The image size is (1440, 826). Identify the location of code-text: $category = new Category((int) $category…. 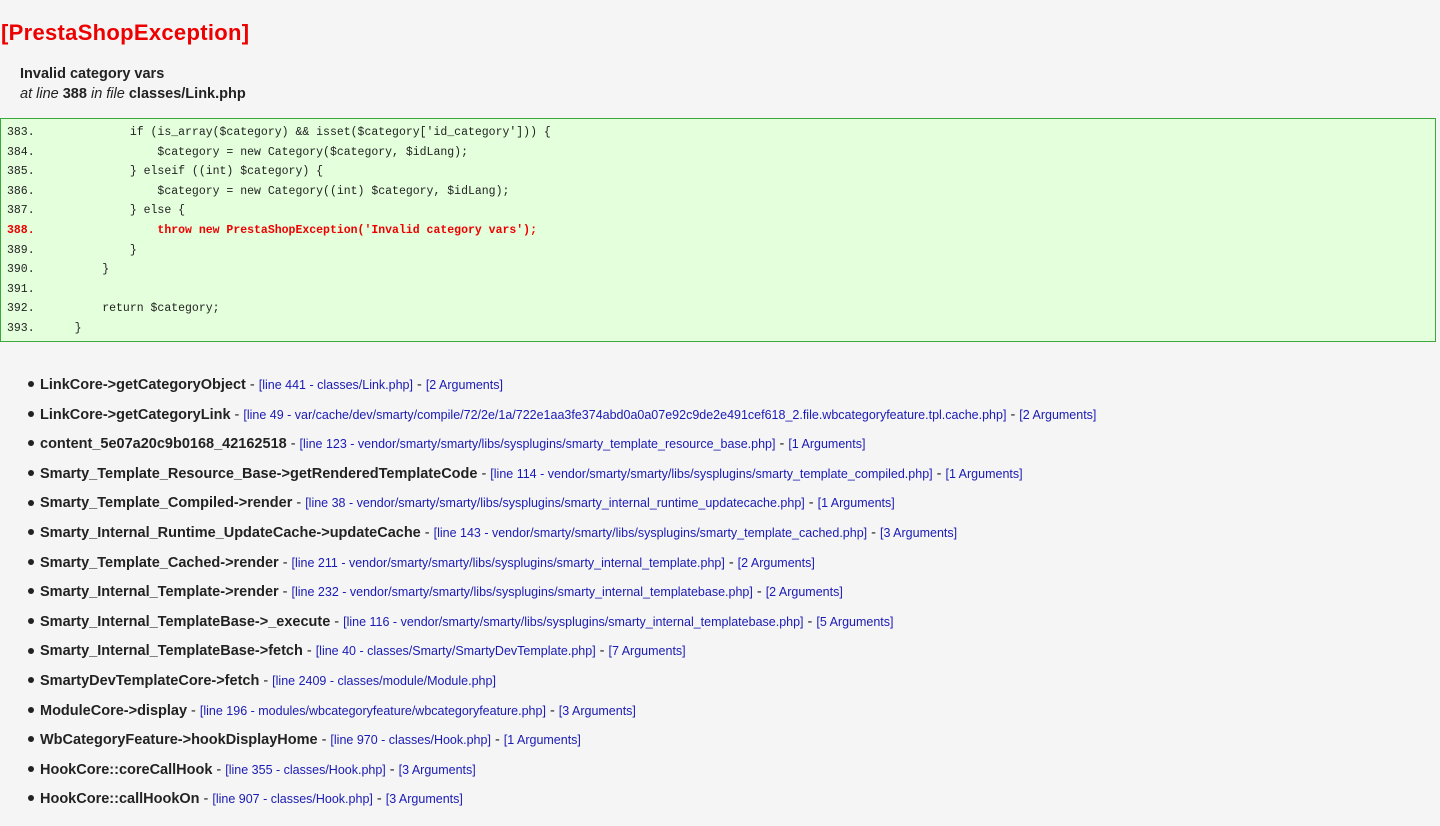
(278, 191).